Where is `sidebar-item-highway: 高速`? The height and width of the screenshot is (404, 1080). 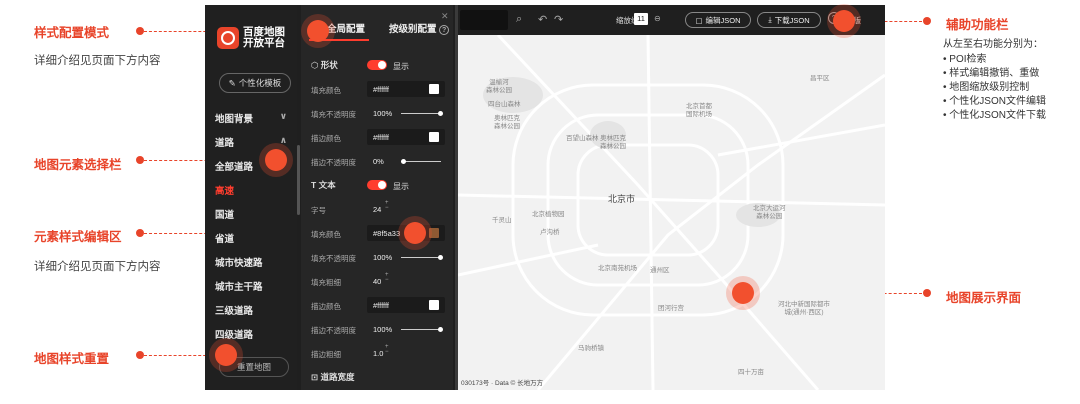 sidebar-item-highway: 高速 is located at coordinates (224, 190).